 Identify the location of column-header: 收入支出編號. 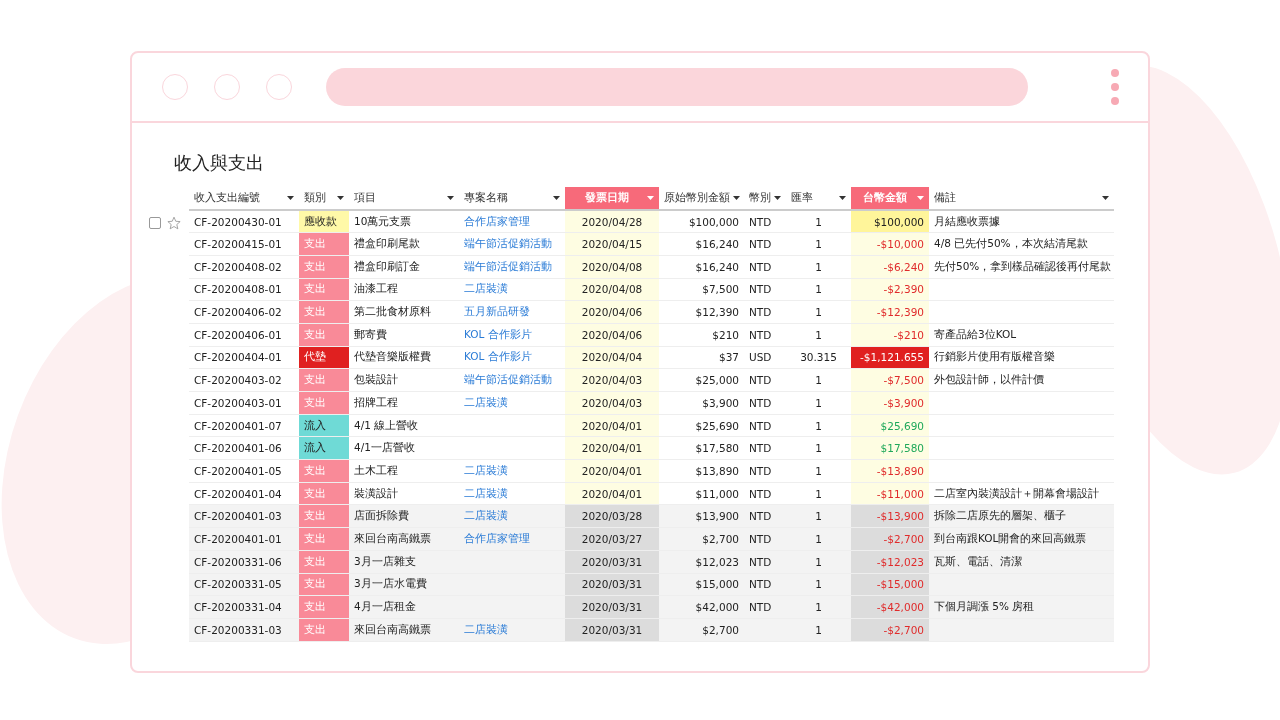
(244, 198).